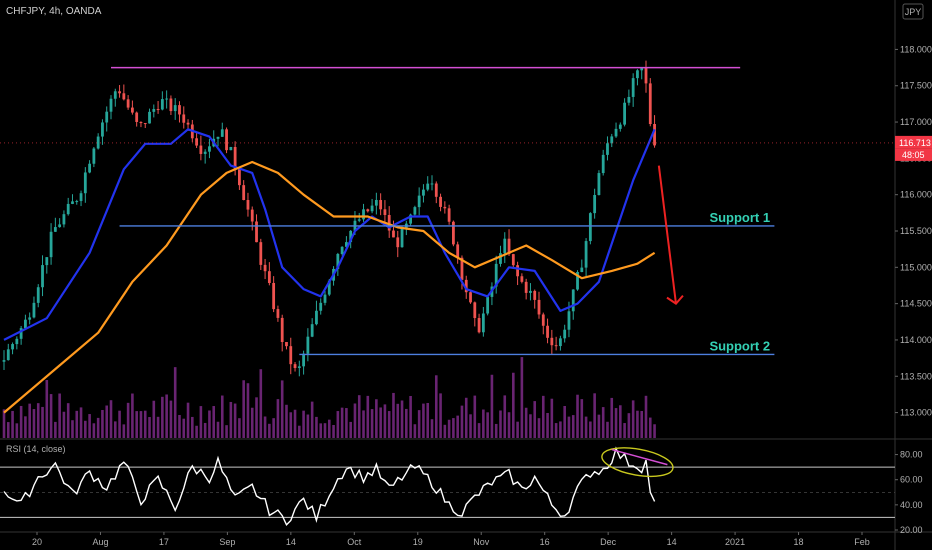  What do you see at coordinates (100, 542) in the screenshot?
I see `time-tick-label: Aug` at bounding box center [100, 542].